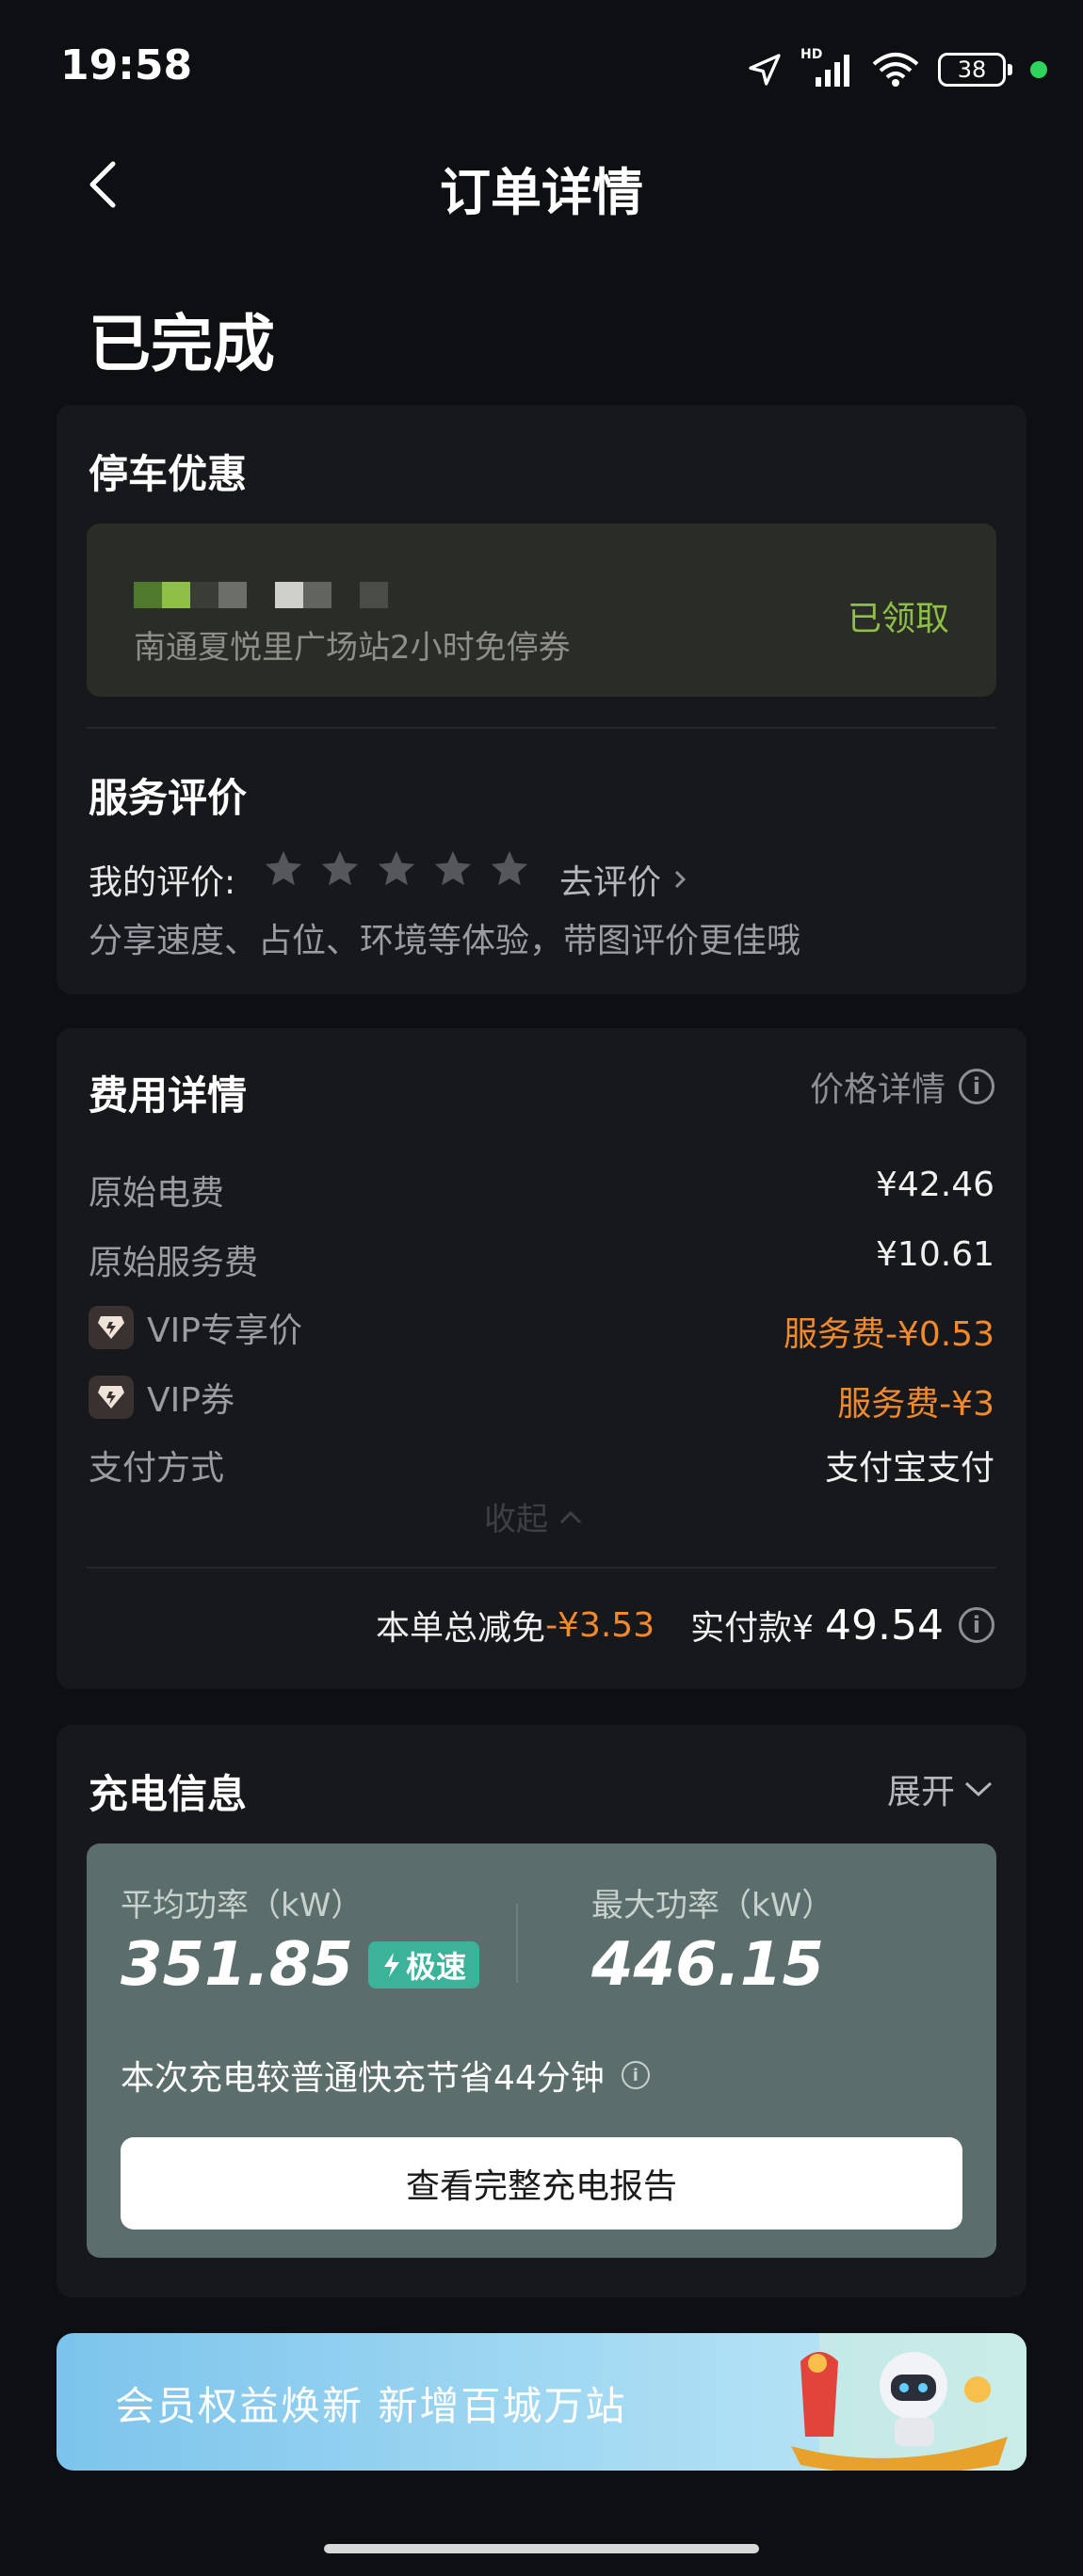 The width and height of the screenshot is (1083, 2576). I want to click on expand-button: 展开, so click(941, 1788).